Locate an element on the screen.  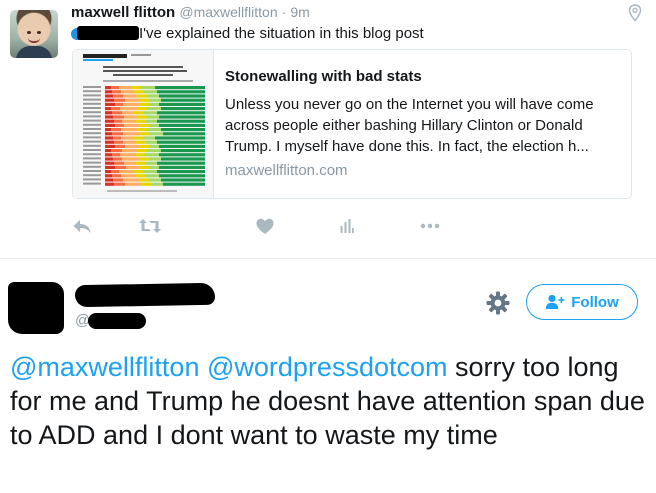
analytics-button is located at coordinates (347, 226).